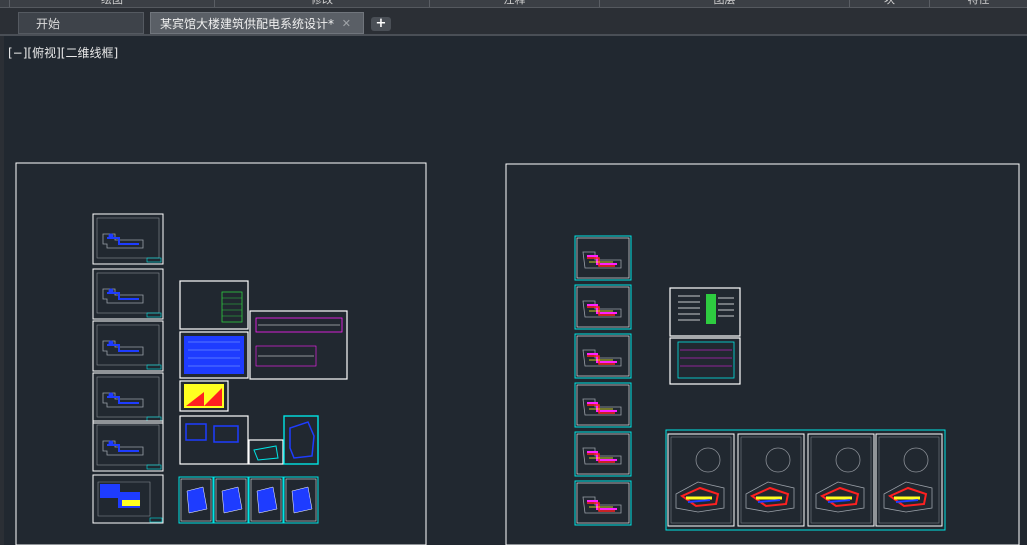 This screenshot has height=545, width=1027. Describe the element at coordinates (705, 336) in the screenshot. I see `system-diagram-group` at that location.